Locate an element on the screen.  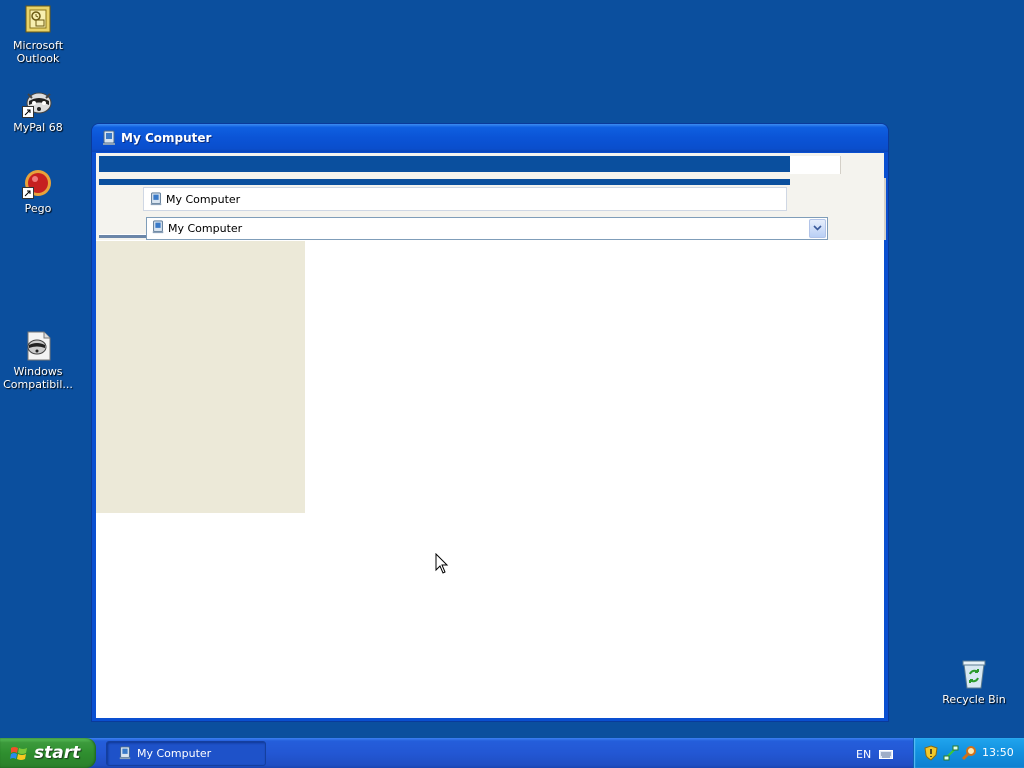
desktop-icon-label: Windows is located at coordinates (38, 371).